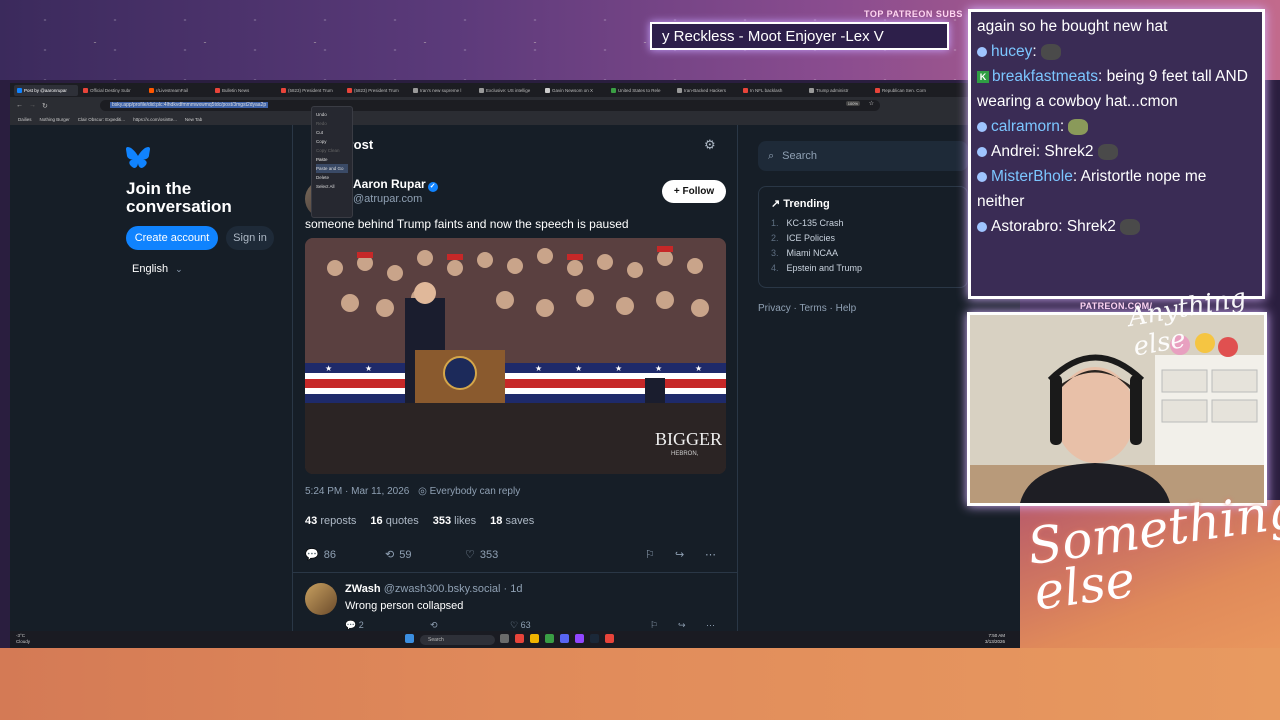 The width and height of the screenshot is (1280, 720). Describe the element at coordinates (515, 356) in the screenshot. I see `post-video: ★ ★ ★ ★ ★ ★ ★ BIGGER PA HEBRON,` at that location.